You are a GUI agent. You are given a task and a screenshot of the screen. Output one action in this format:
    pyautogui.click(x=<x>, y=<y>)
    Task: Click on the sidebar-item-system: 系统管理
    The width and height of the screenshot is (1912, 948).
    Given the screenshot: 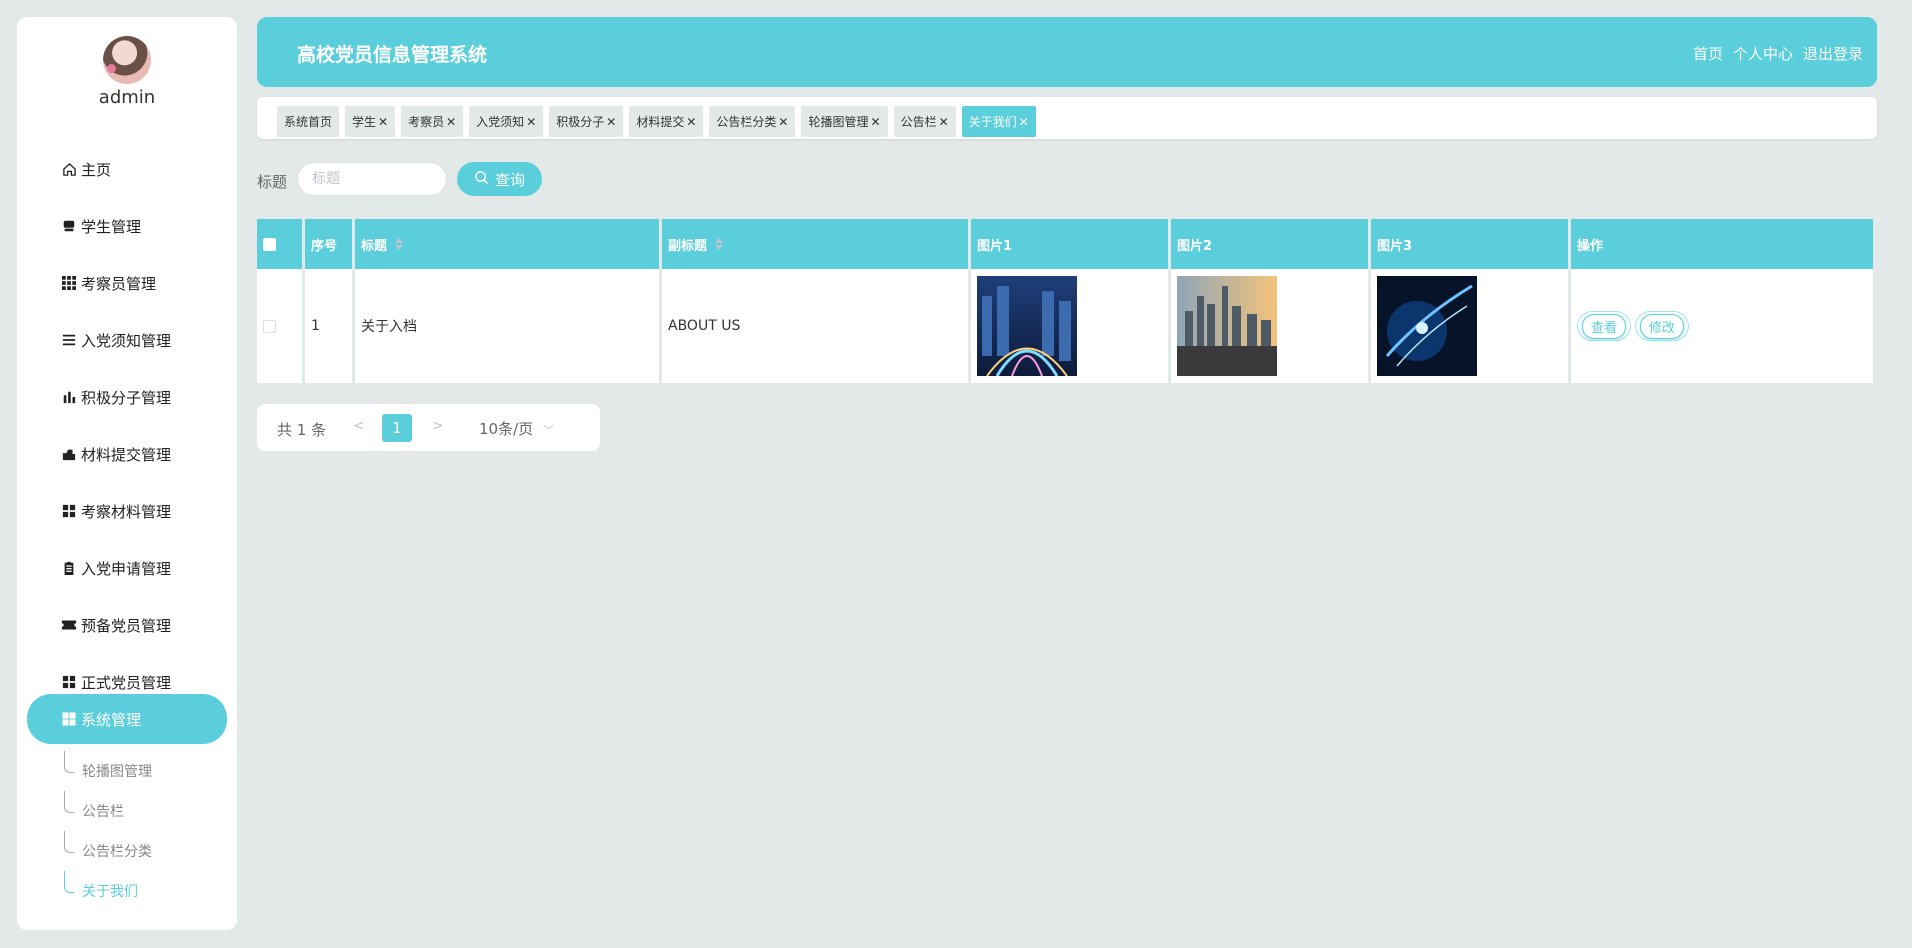 What is the action you would take?
    pyautogui.click(x=127, y=719)
    